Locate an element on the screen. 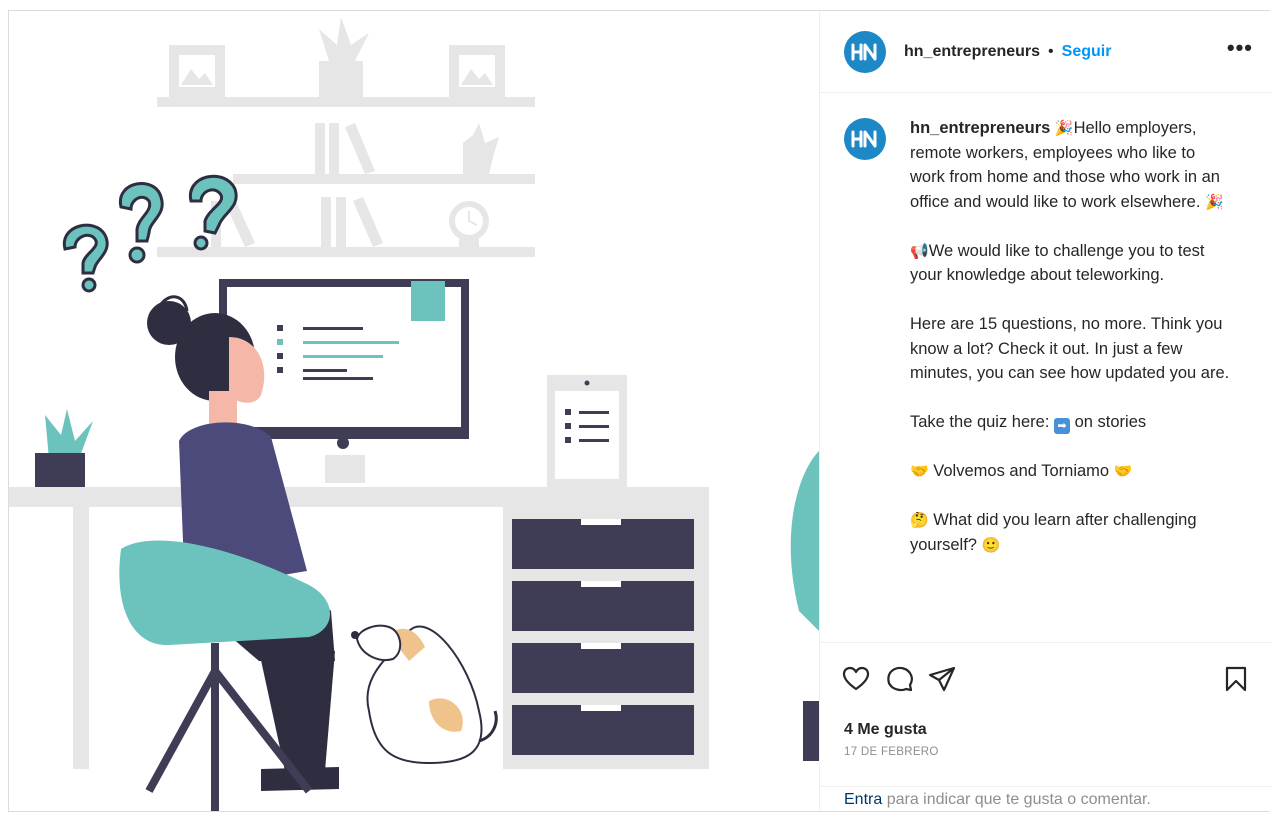 The width and height of the screenshot is (1272, 814). bookmark-icon is located at coordinates (1236, 679).